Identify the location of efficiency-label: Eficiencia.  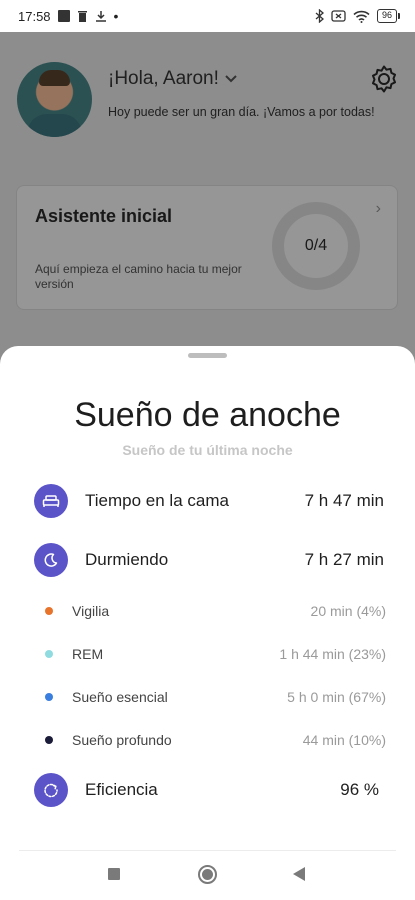
(121, 789).